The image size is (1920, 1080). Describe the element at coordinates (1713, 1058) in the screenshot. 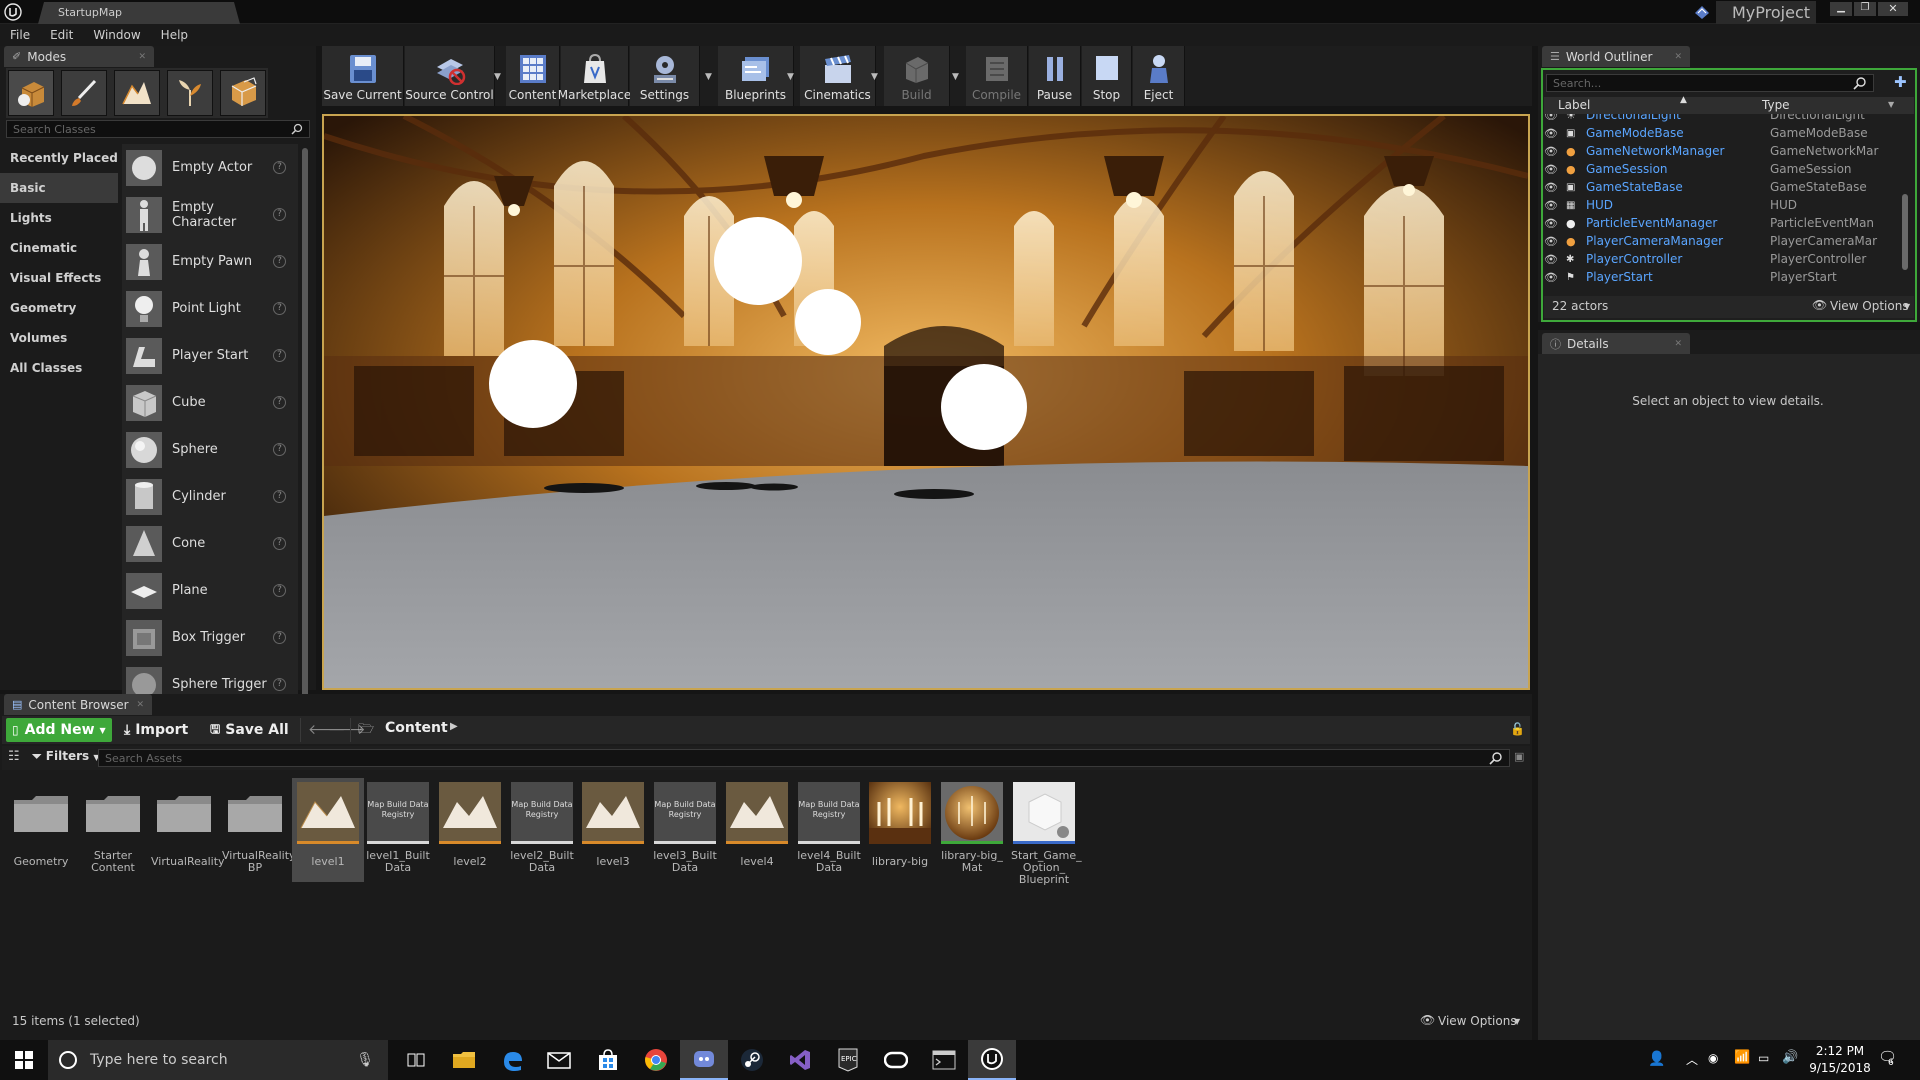

I see `steam-tray-icon: ◉` at that location.